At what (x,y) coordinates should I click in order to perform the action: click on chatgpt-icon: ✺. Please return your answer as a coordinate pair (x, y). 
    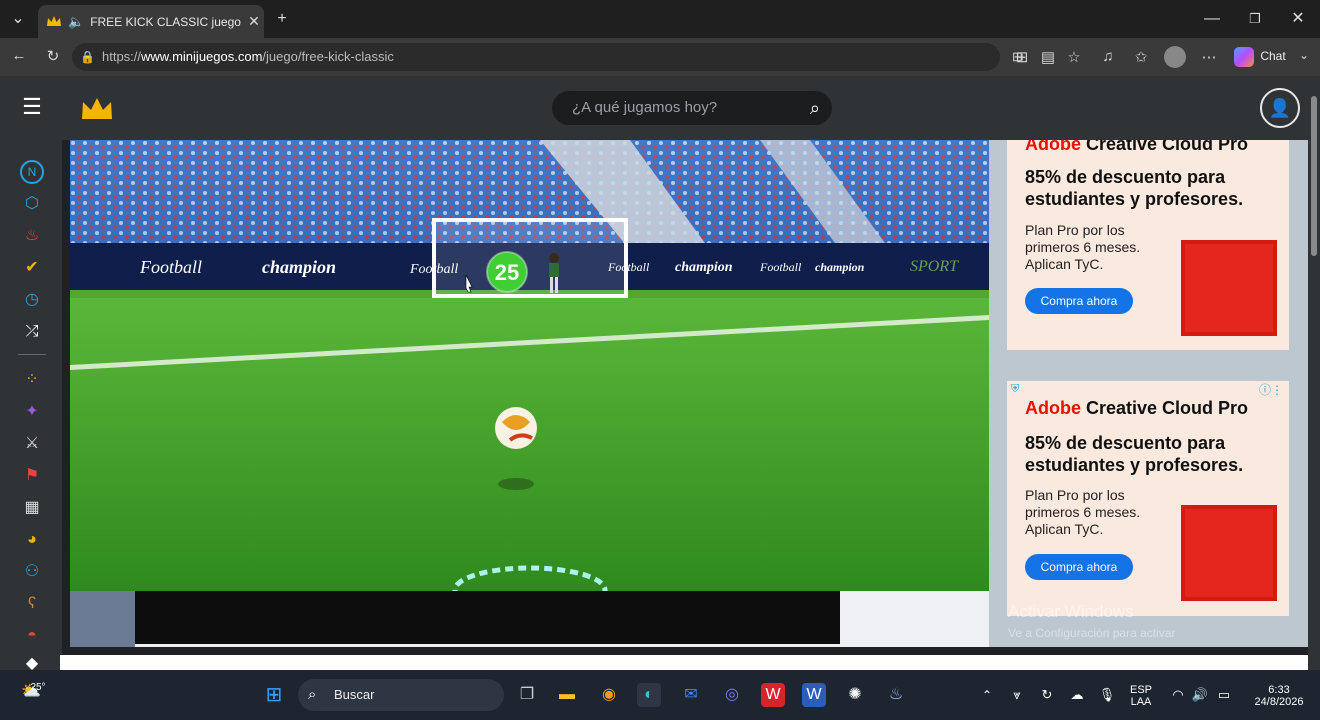
    Looking at the image, I should click on (855, 695).